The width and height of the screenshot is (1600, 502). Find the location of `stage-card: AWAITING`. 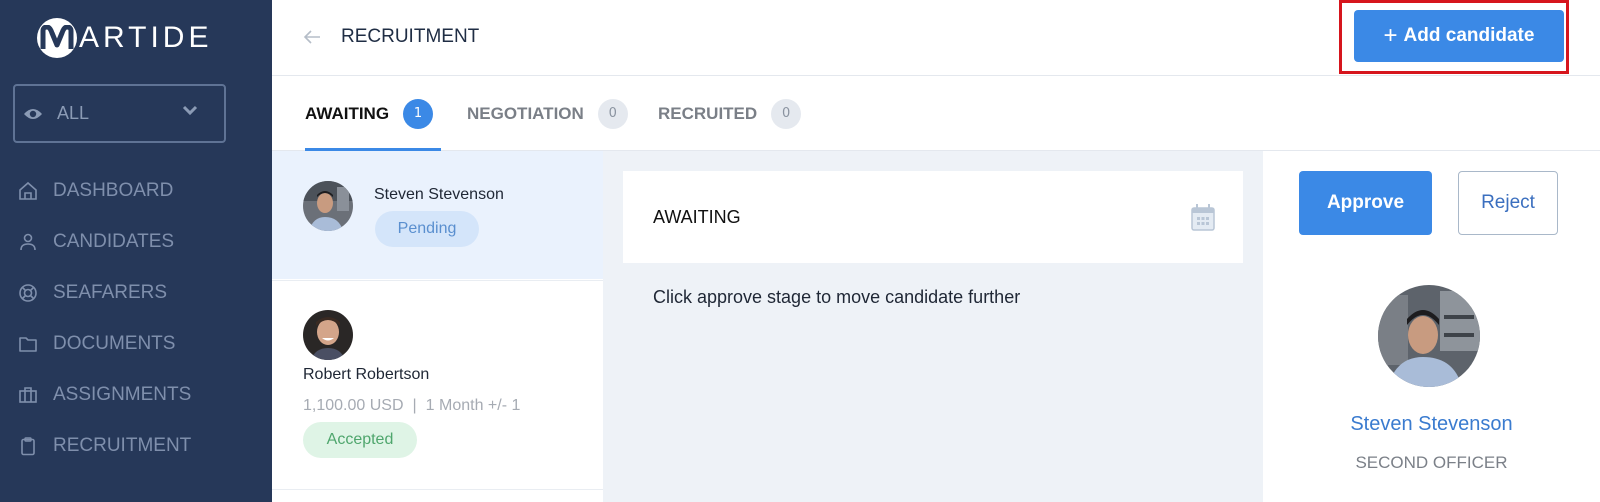

stage-card: AWAITING is located at coordinates (933, 217).